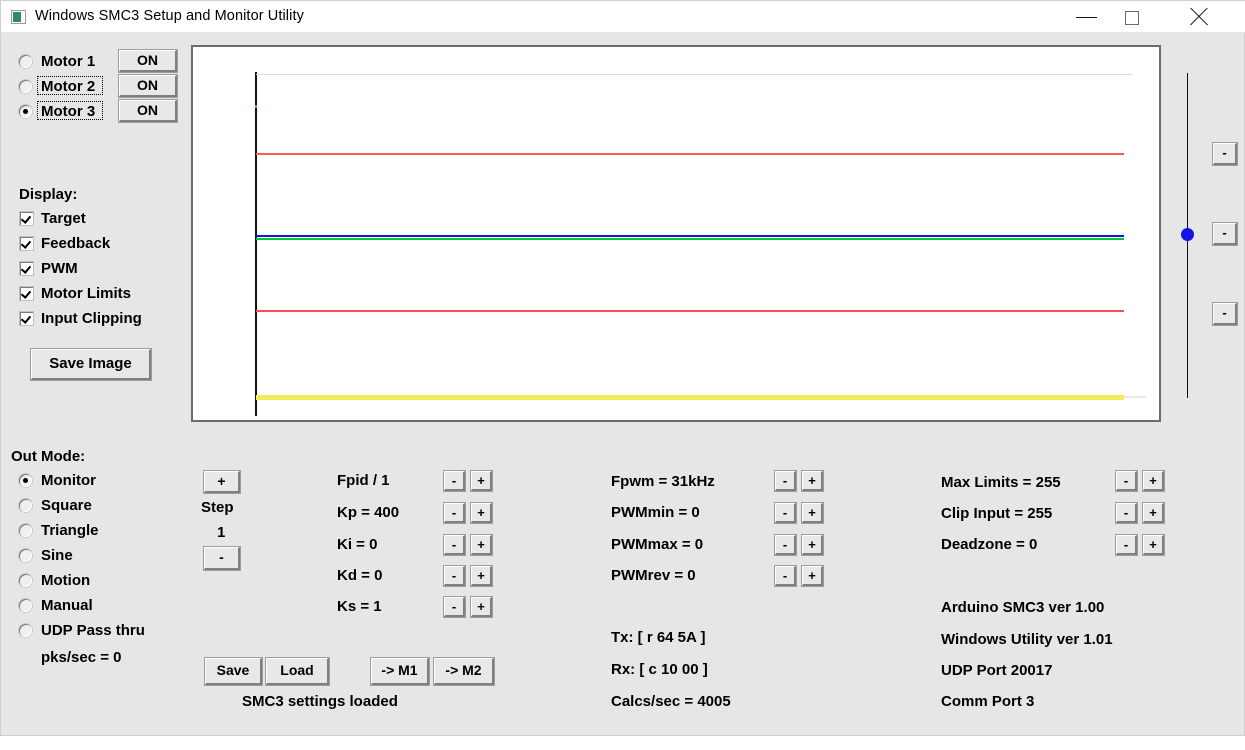 The image size is (1245, 750). What do you see at coordinates (48, 456) in the screenshot?
I see `out-mode-heading: Out Mode:` at bounding box center [48, 456].